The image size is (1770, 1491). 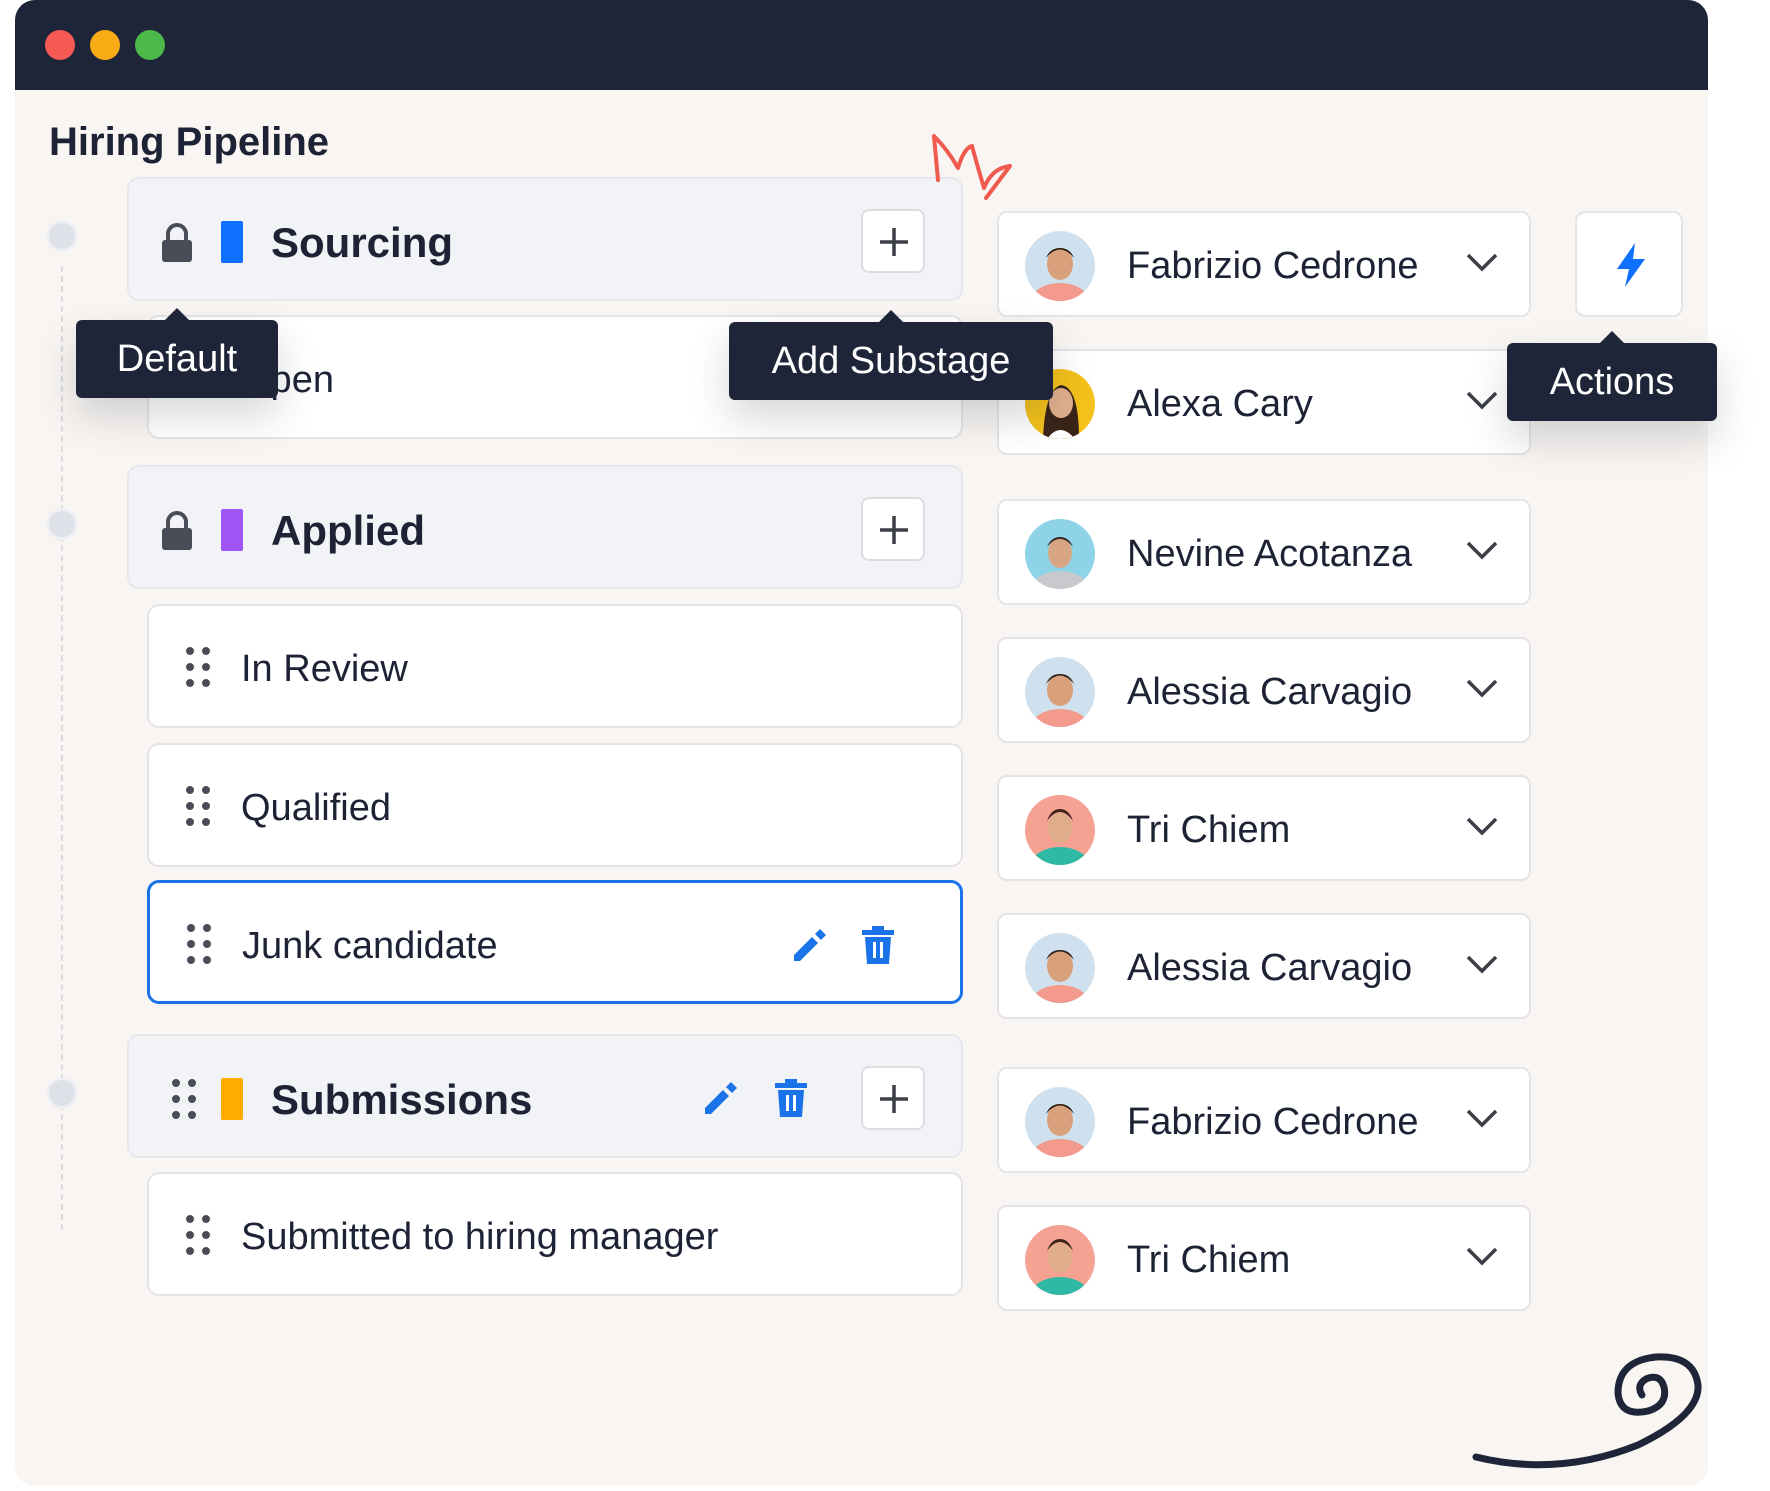 I want to click on timeline-node-applied, so click(x=62, y=524).